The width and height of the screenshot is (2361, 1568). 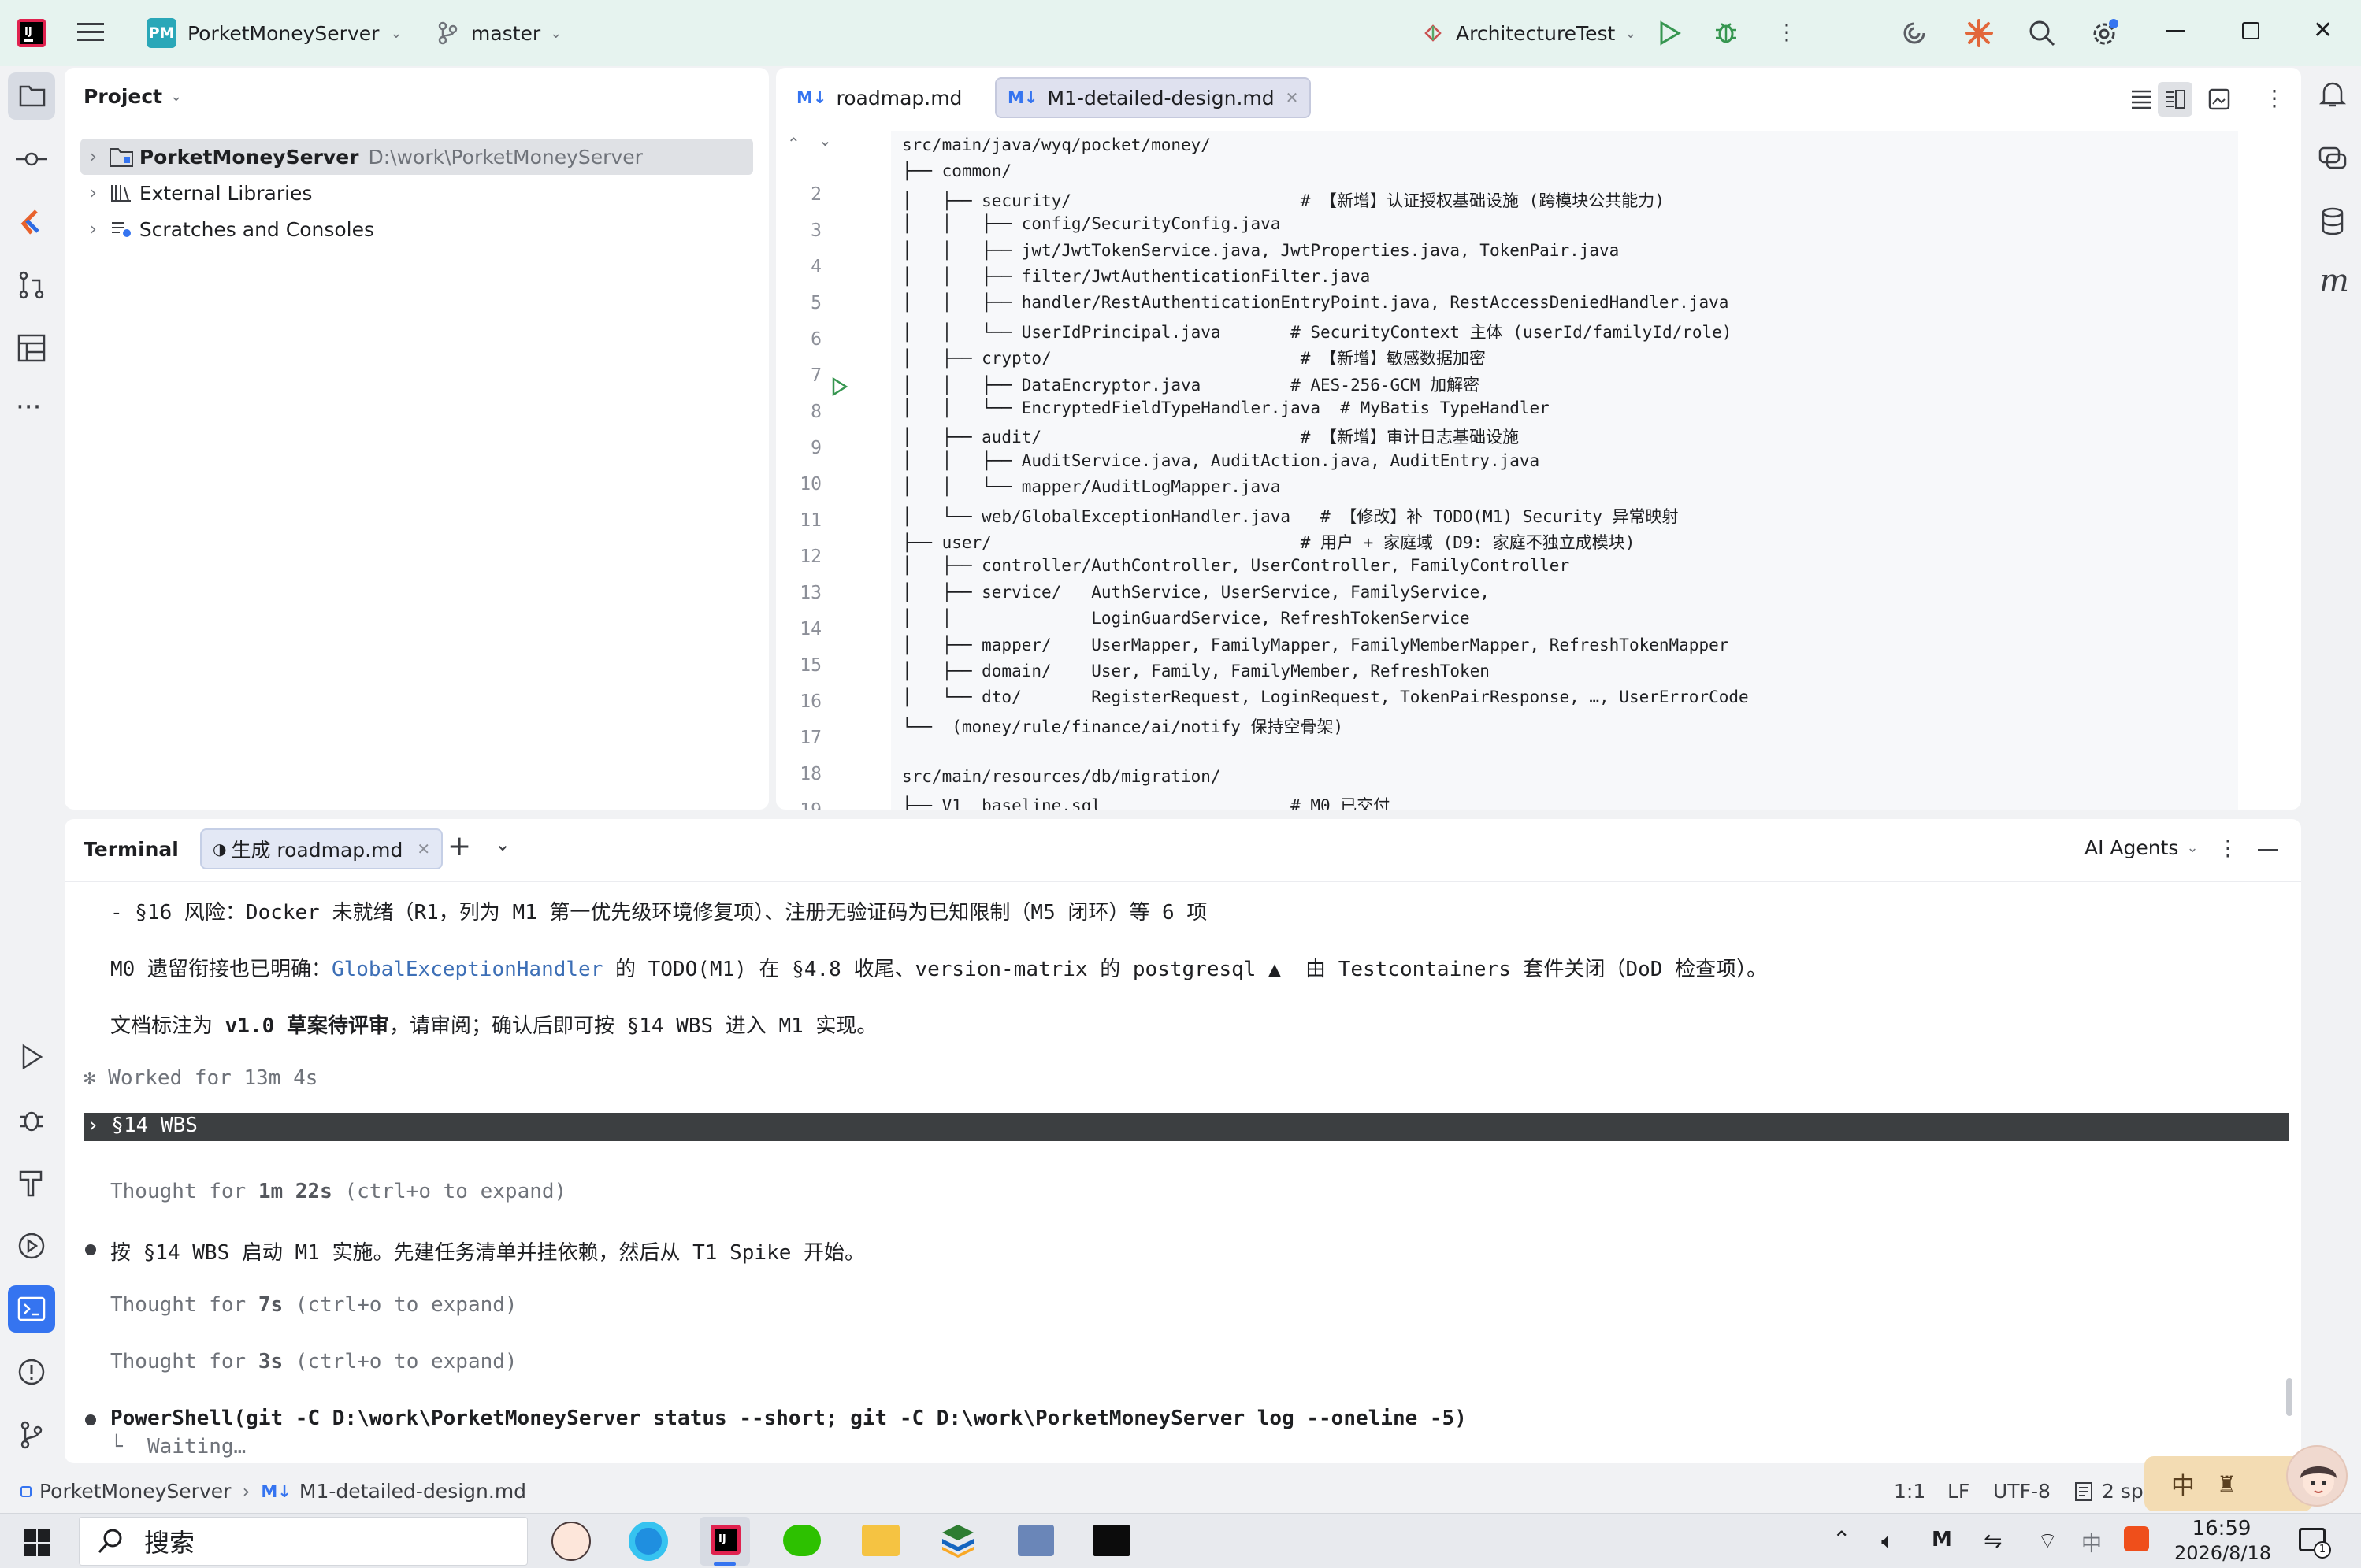 What do you see at coordinates (416, 229) in the screenshot?
I see `tree-item-scratches: › Scratches and Consoles` at bounding box center [416, 229].